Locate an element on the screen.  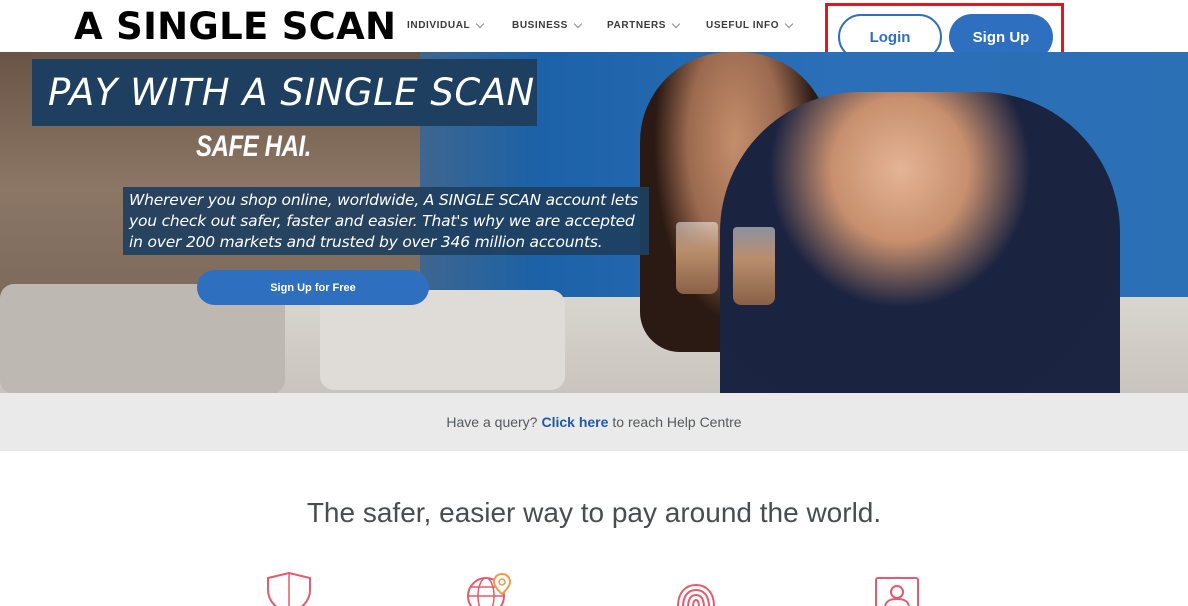
hero-background-cushion is located at coordinates (442, 340).